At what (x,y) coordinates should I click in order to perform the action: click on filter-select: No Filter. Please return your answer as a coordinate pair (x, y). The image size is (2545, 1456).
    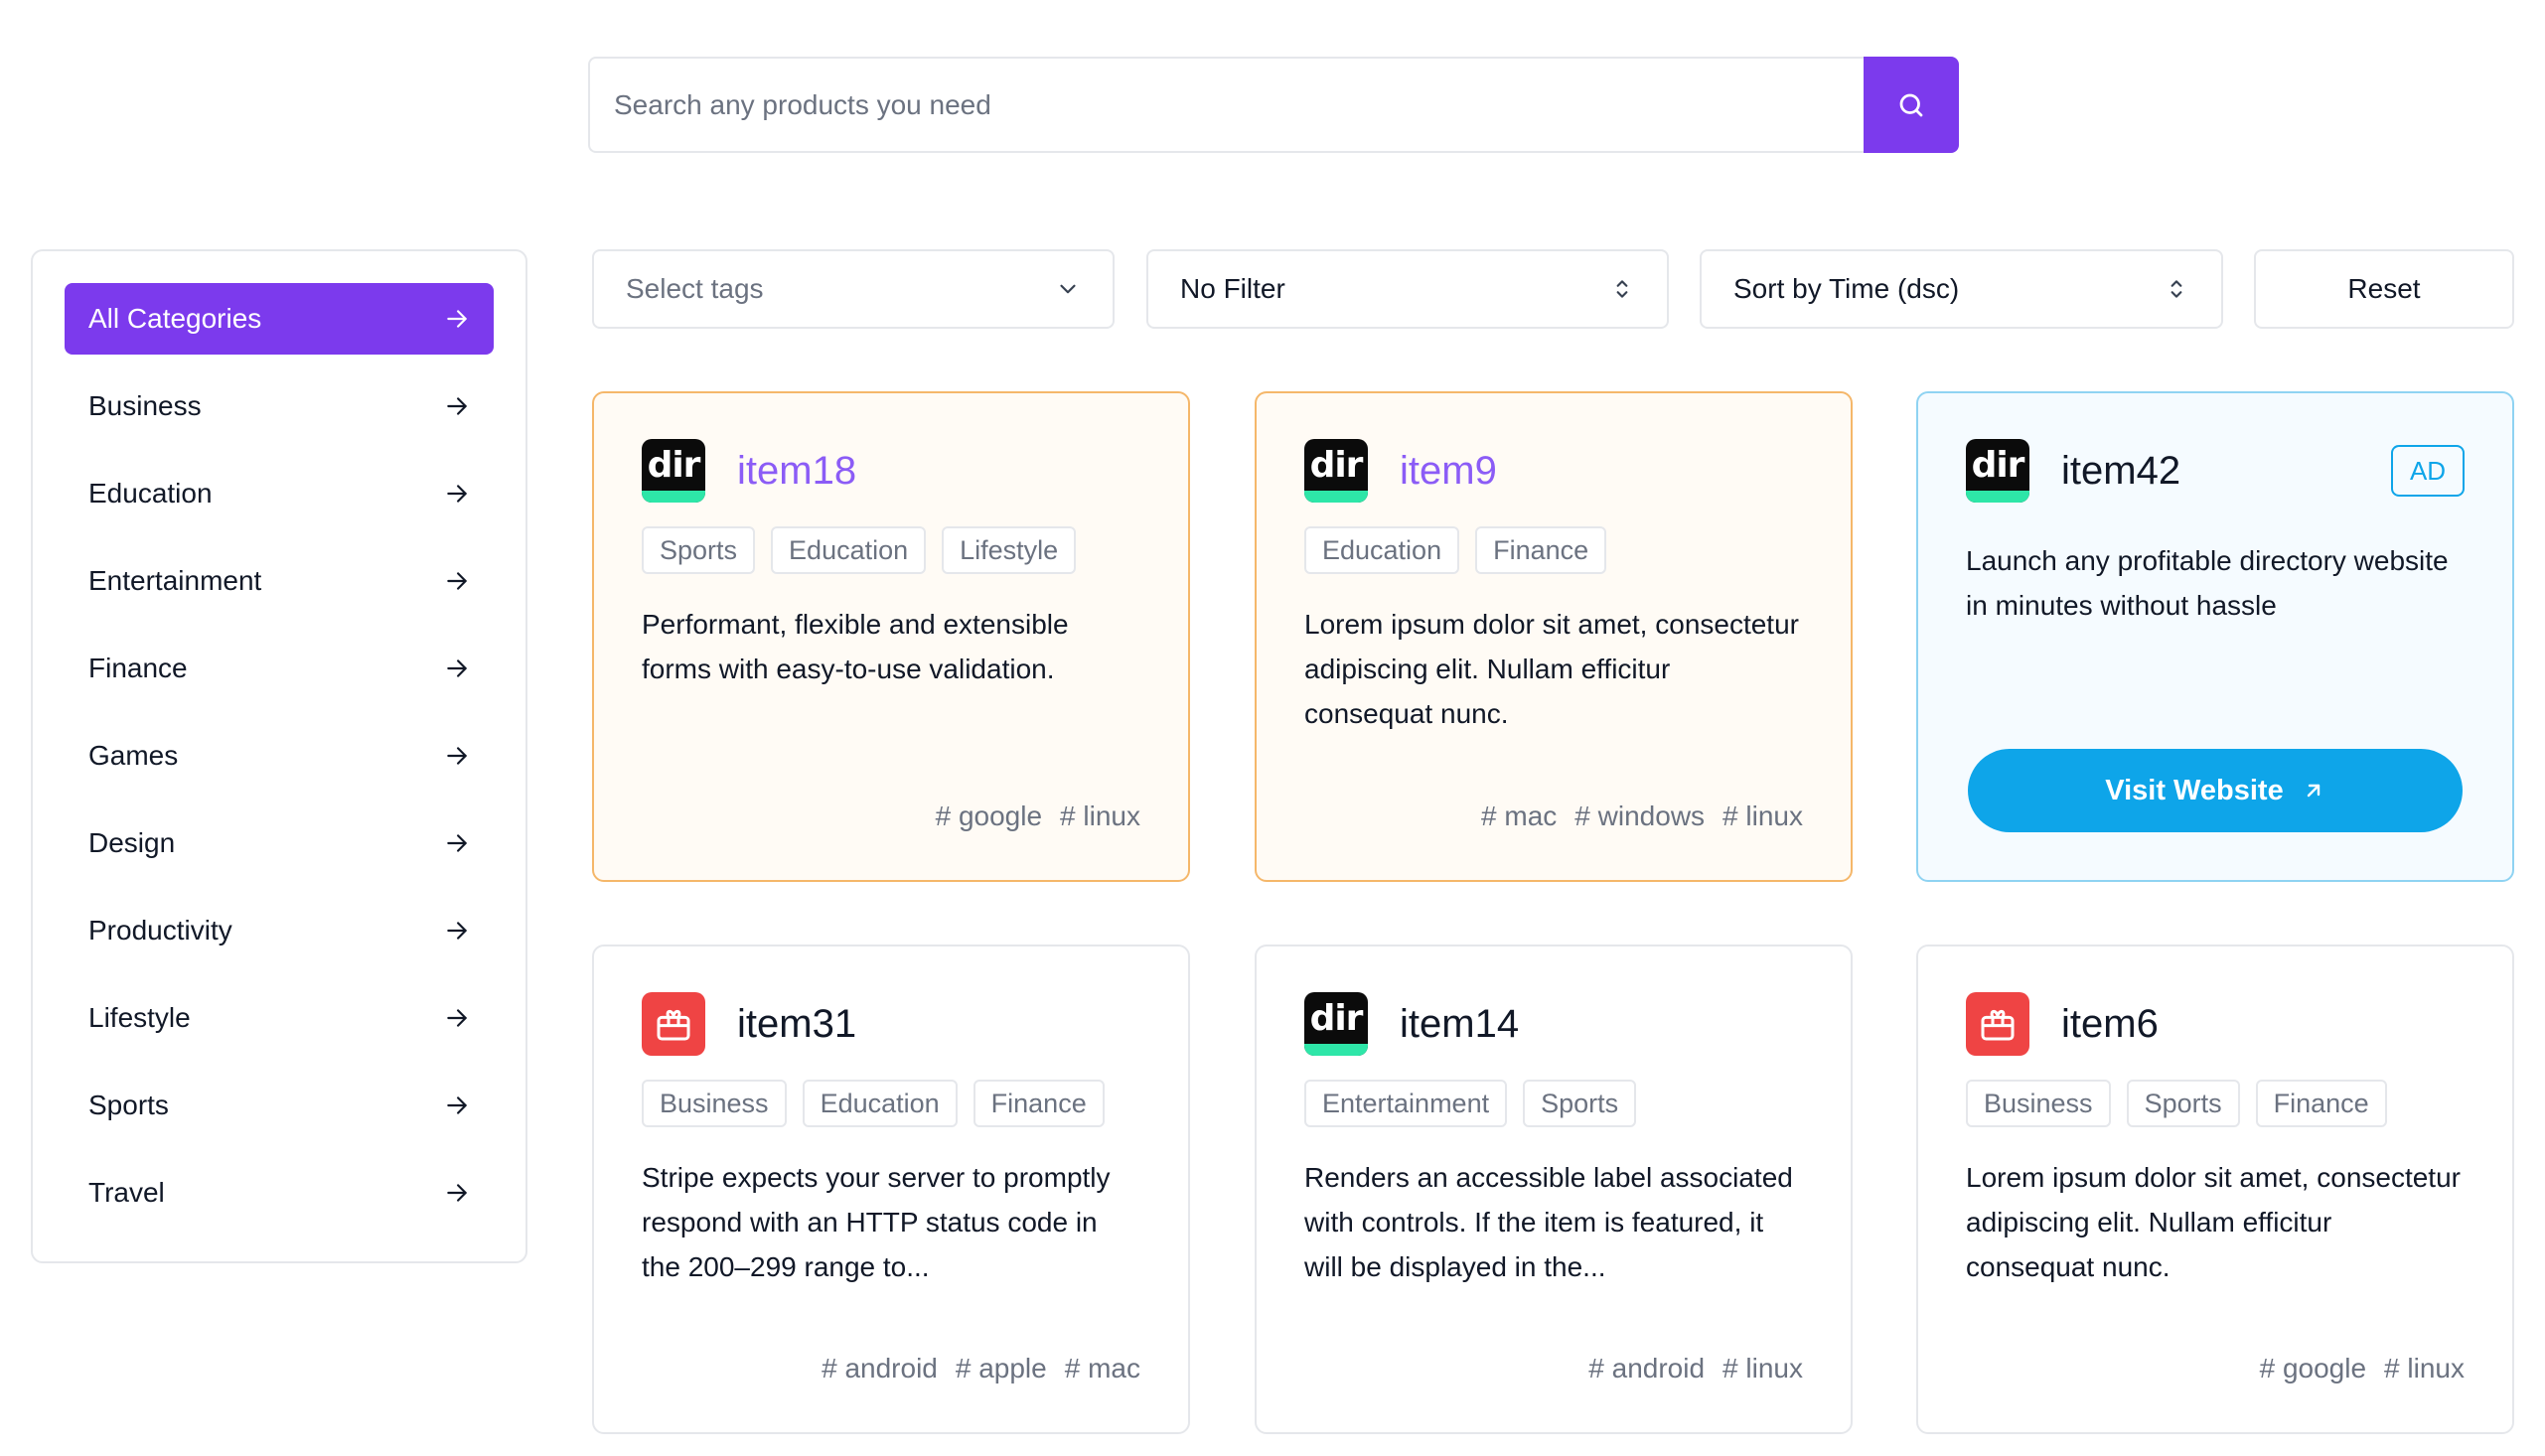
    Looking at the image, I should click on (1407, 289).